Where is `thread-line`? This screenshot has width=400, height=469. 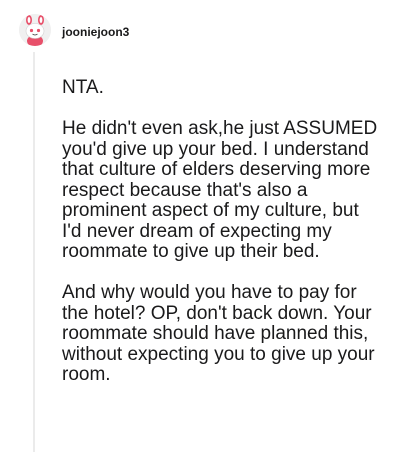 thread-line is located at coordinates (34, 252).